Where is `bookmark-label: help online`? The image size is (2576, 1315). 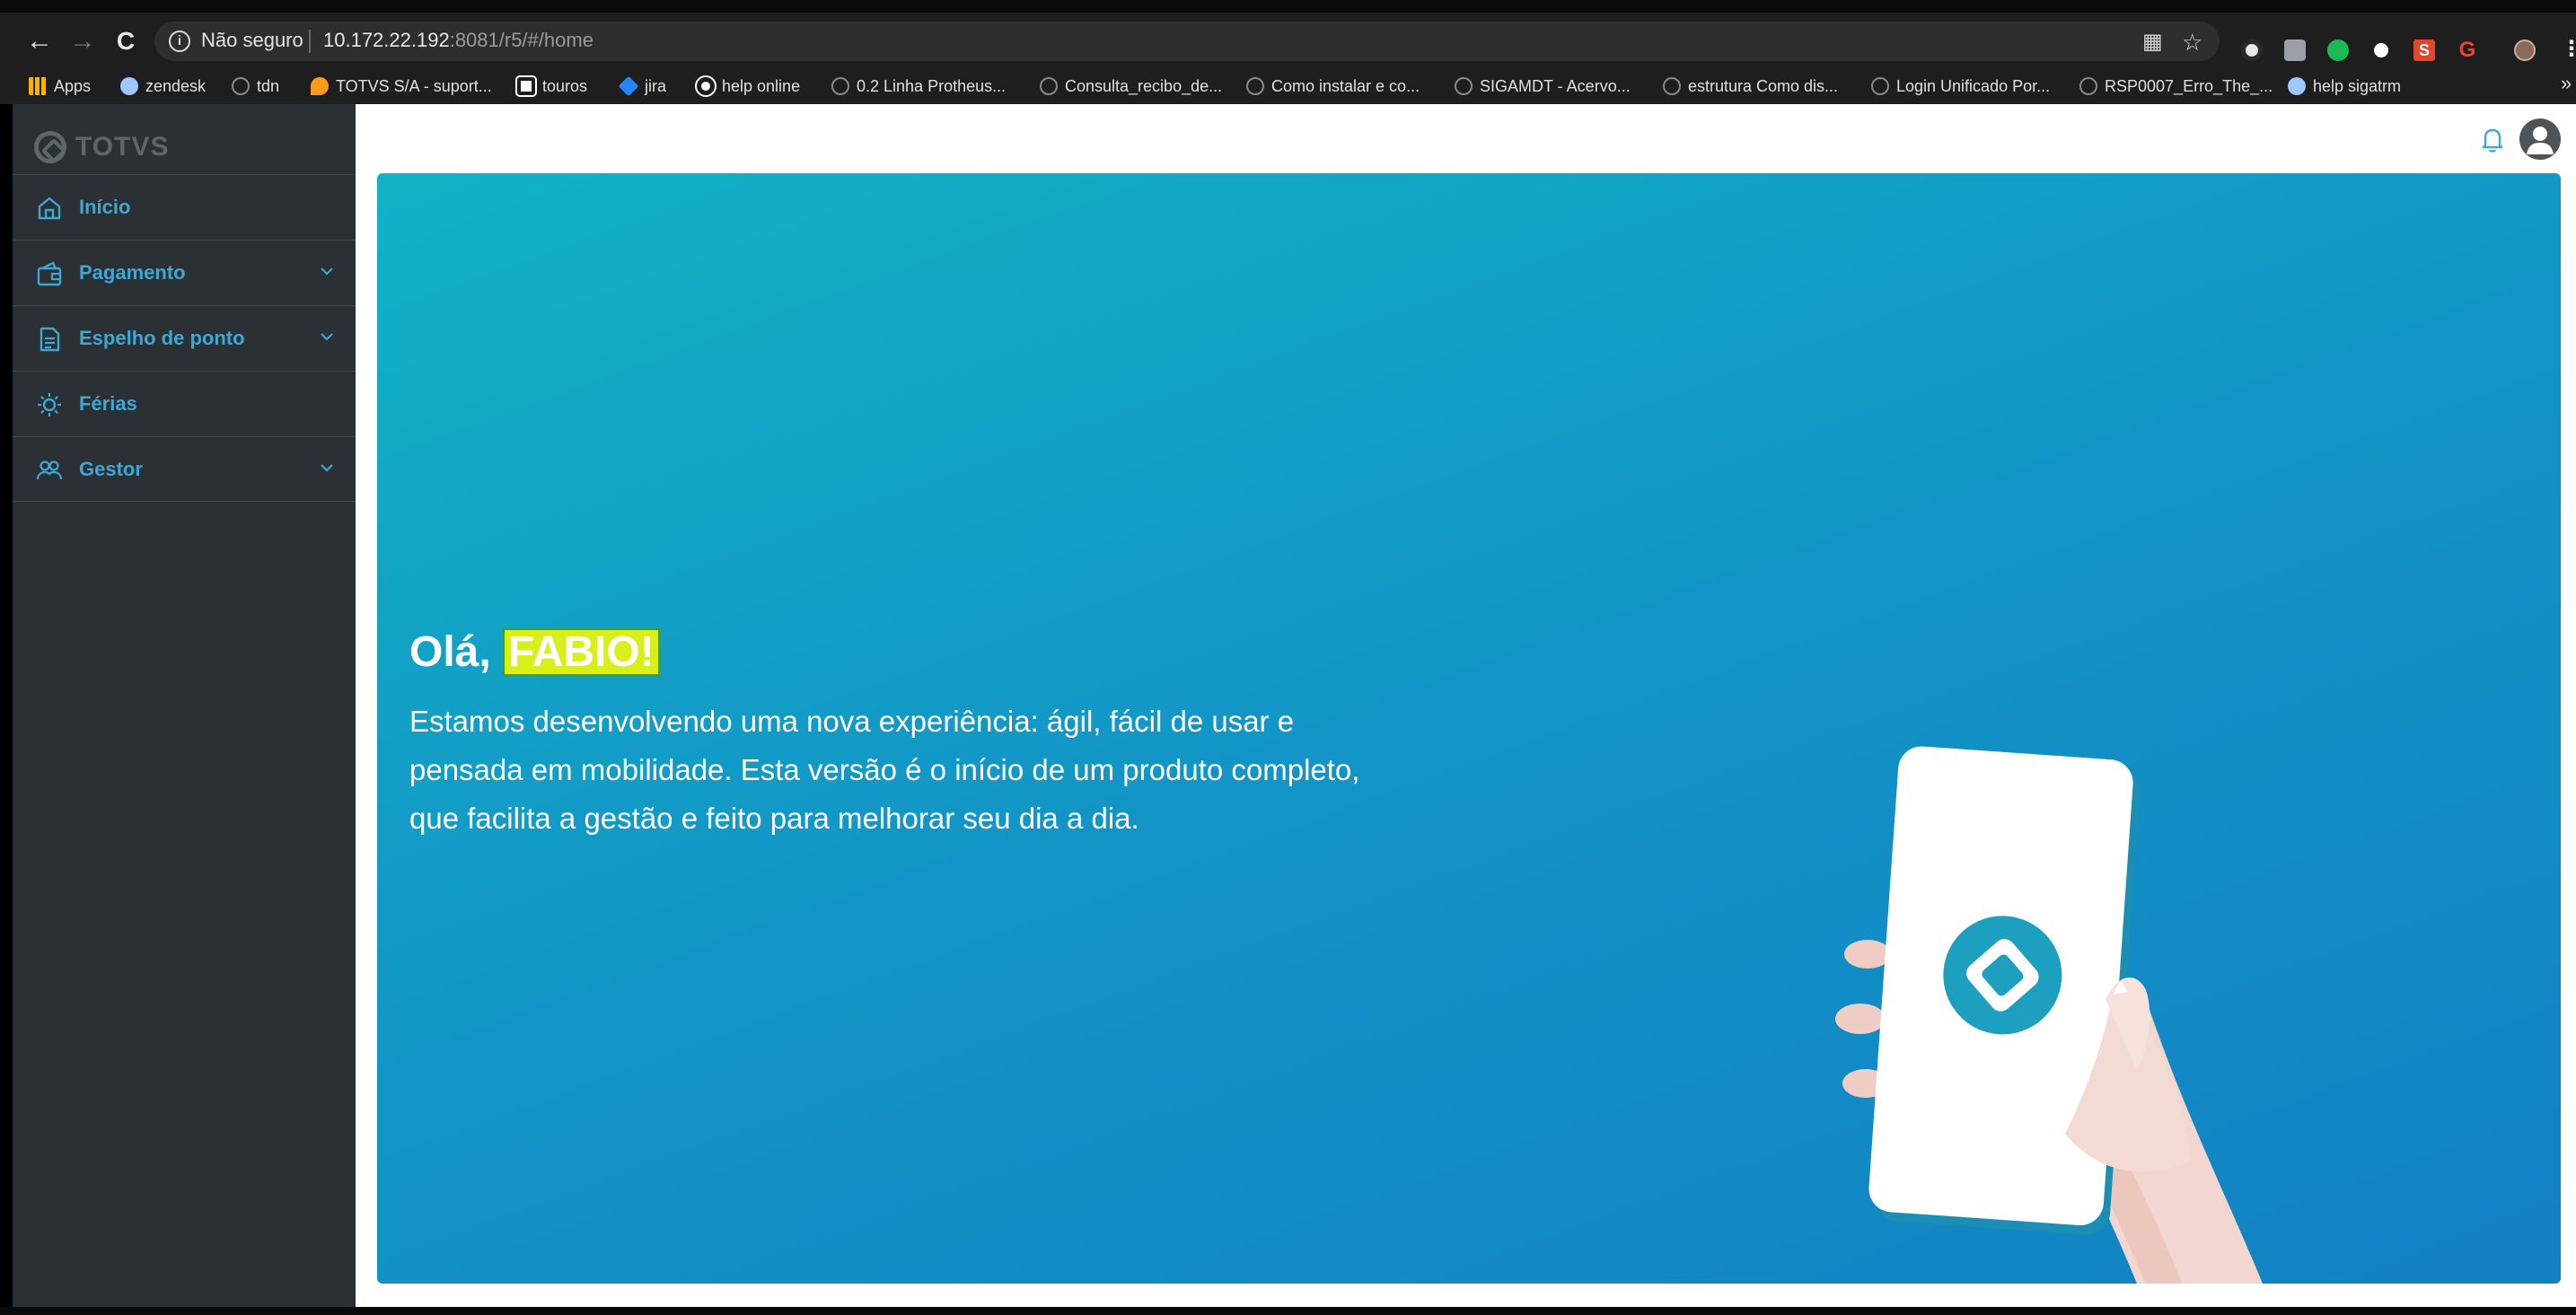
bookmark-label: help online is located at coordinates (761, 86).